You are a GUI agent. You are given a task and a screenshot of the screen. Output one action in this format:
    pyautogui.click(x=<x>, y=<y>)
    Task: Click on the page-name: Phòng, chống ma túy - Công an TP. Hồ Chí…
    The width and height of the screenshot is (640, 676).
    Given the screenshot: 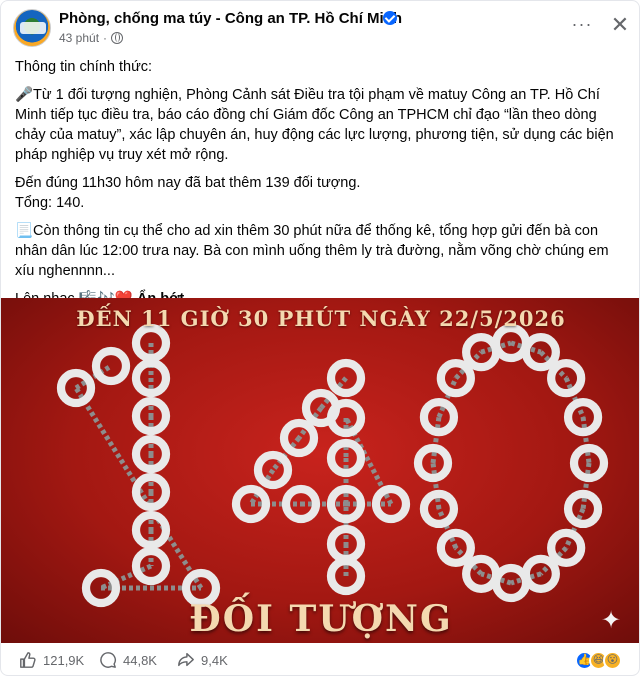 What is the action you would take?
    pyautogui.click(x=230, y=18)
    